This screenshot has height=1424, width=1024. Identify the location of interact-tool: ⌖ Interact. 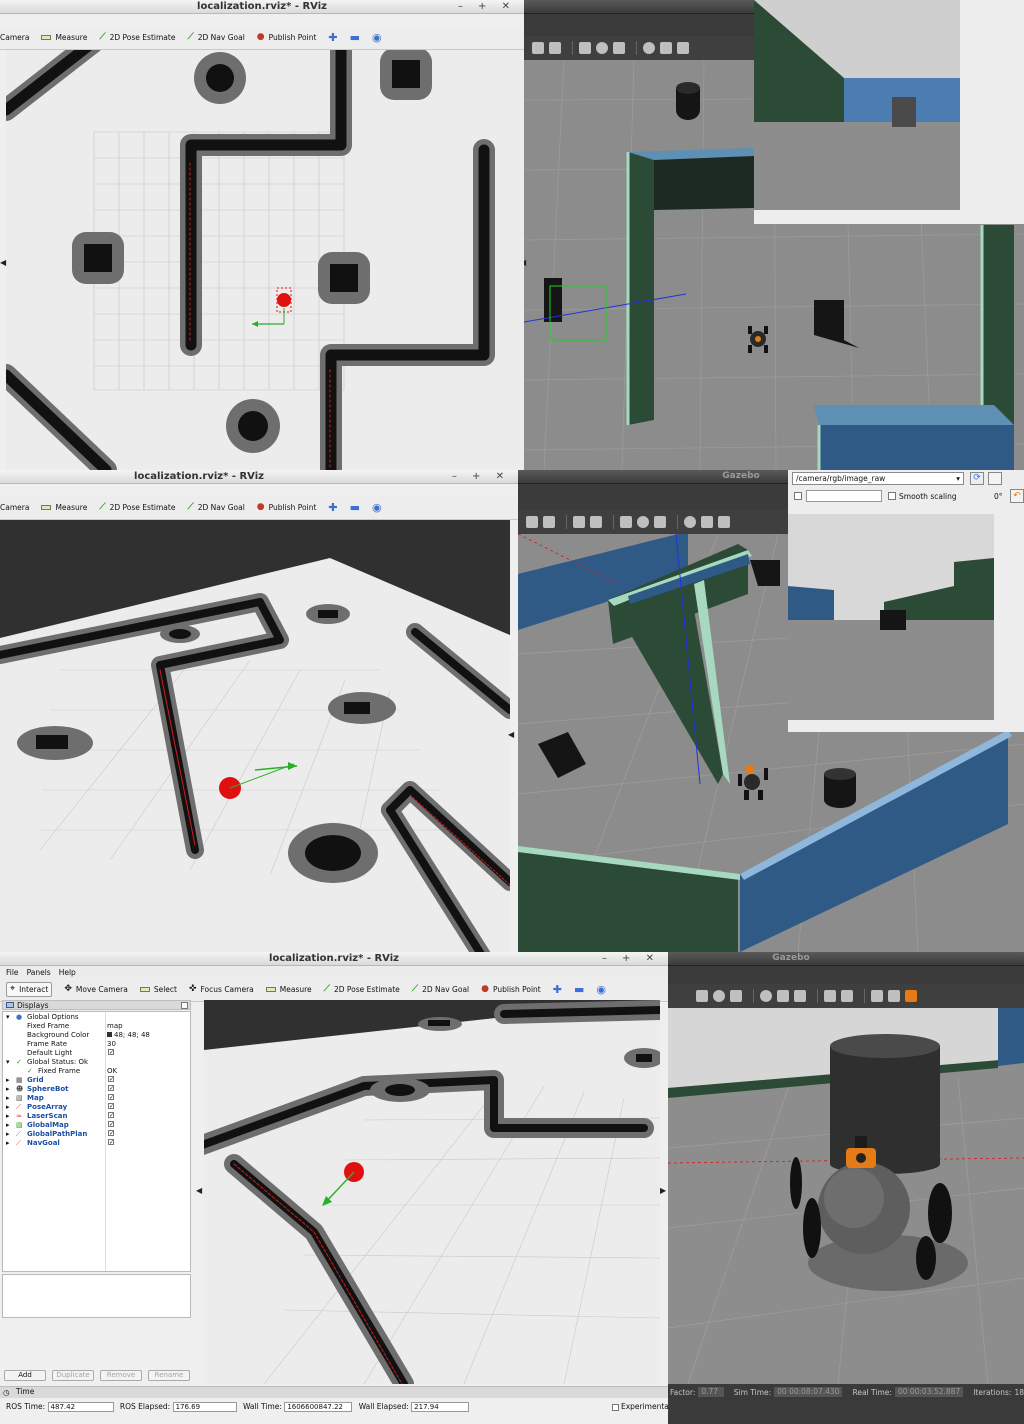
(29, 989).